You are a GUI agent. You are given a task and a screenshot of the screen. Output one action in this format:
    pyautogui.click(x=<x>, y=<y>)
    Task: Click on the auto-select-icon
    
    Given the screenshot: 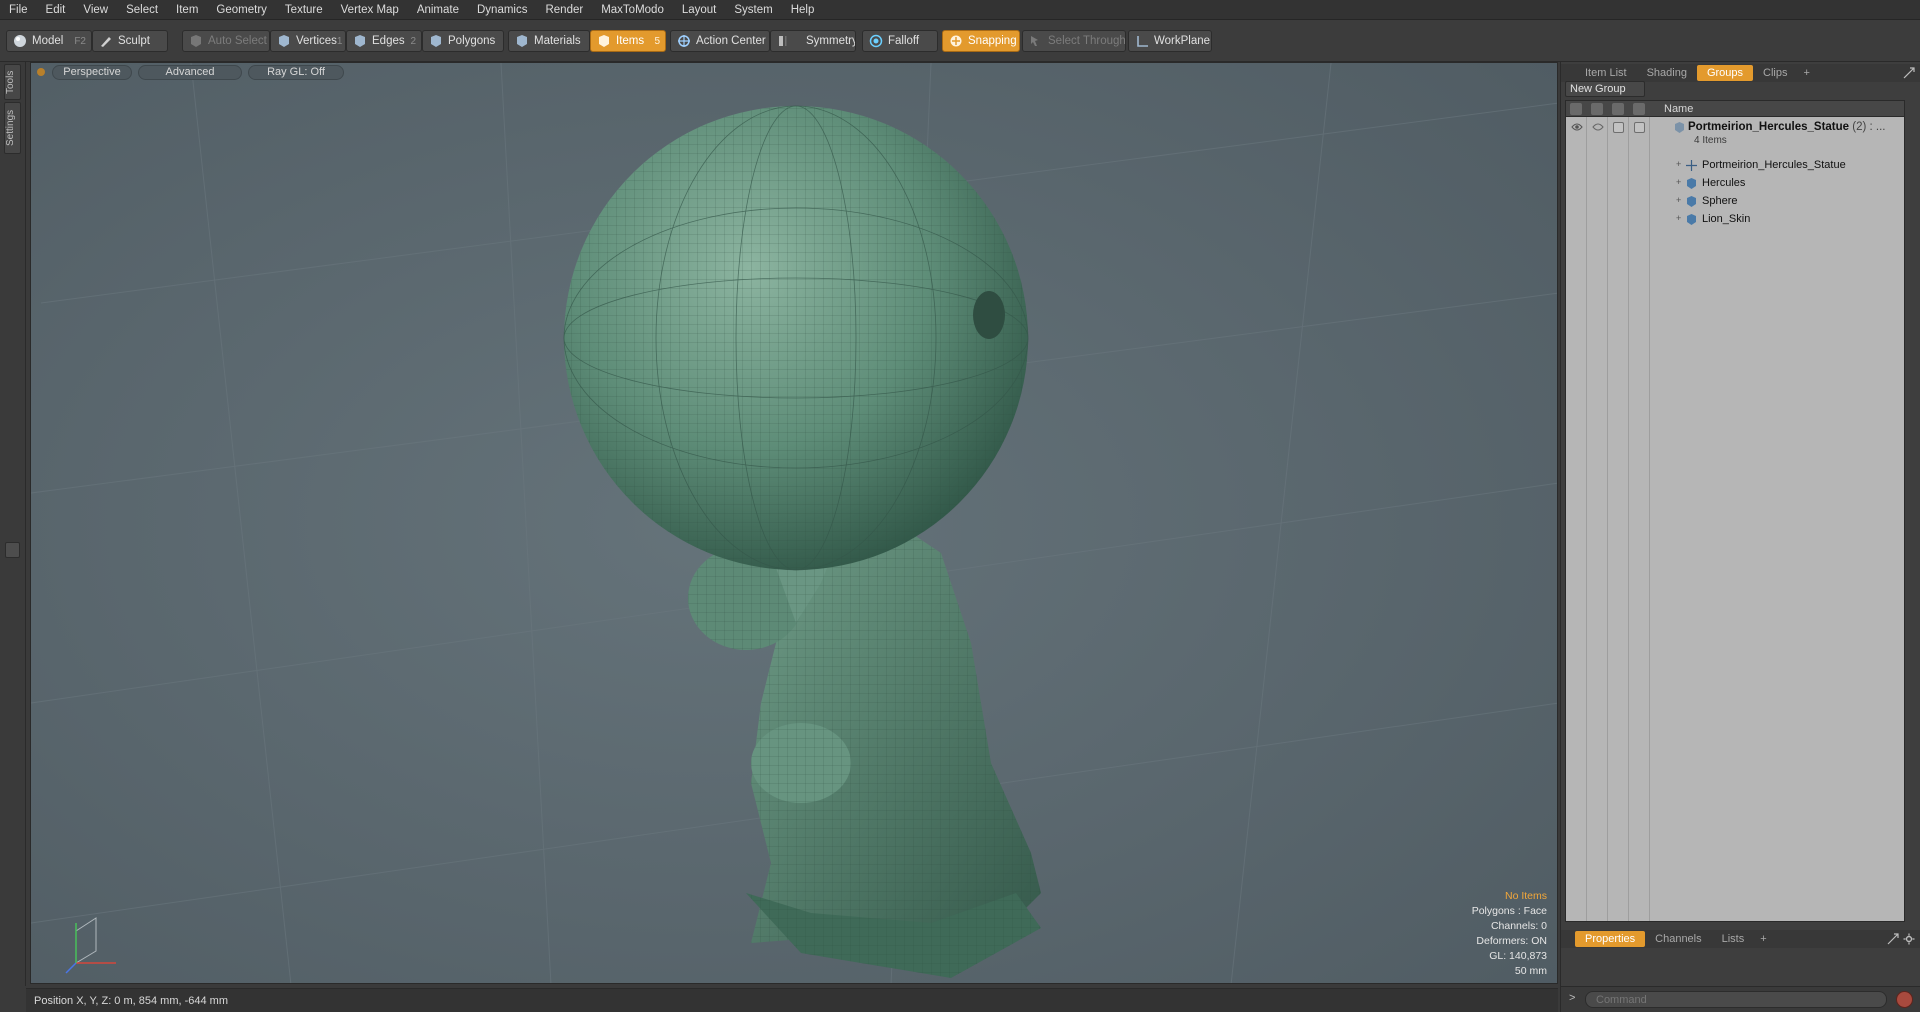 What is the action you would take?
    pyautogui.click(x=196, y=41)
    